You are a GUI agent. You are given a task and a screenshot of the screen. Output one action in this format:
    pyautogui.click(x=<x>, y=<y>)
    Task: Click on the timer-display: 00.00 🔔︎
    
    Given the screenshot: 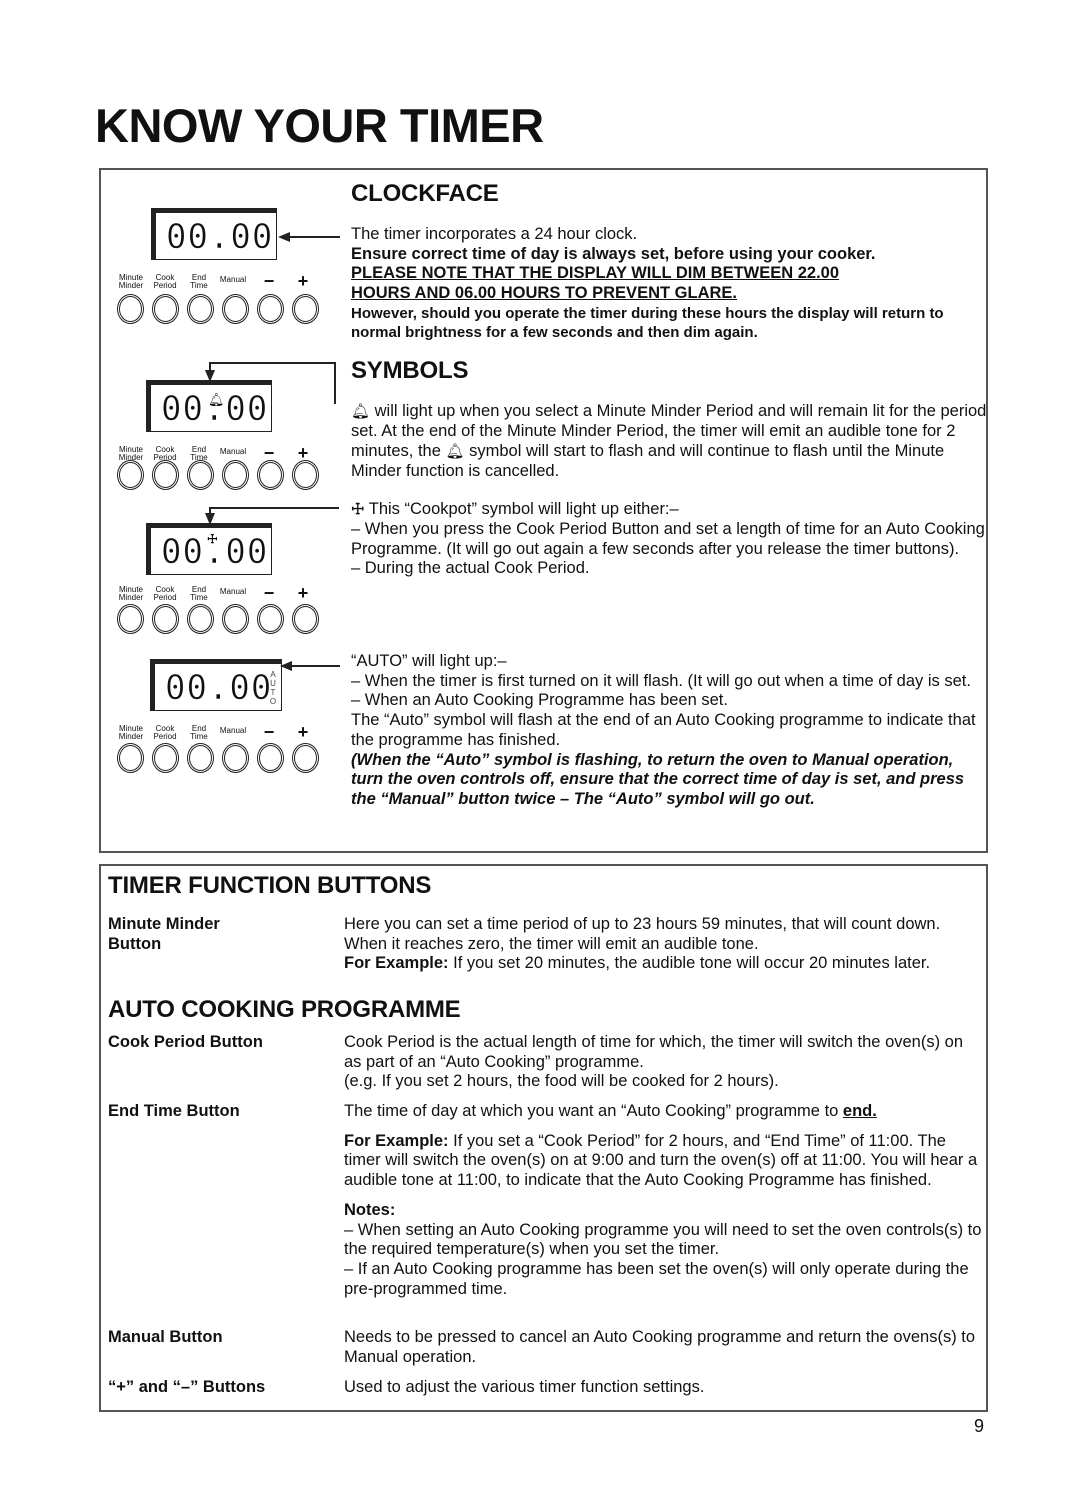 What is the action you would take?
    pyautogui.click(x=209, y=406)
    